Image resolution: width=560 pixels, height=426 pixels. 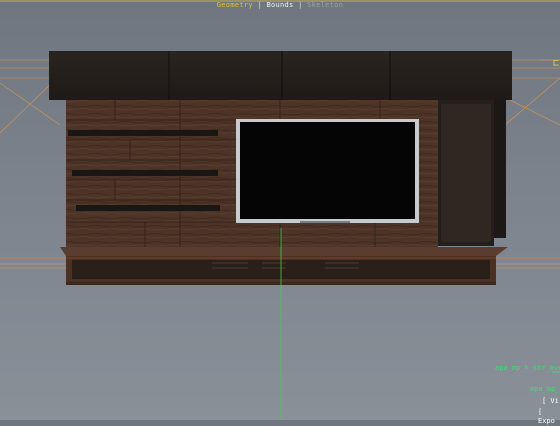 What do you see at coordinates (527, 368) in the screenshot?
I see `object-name-label: apa_mp_h_str_avu` at bounding box center [527, 368].